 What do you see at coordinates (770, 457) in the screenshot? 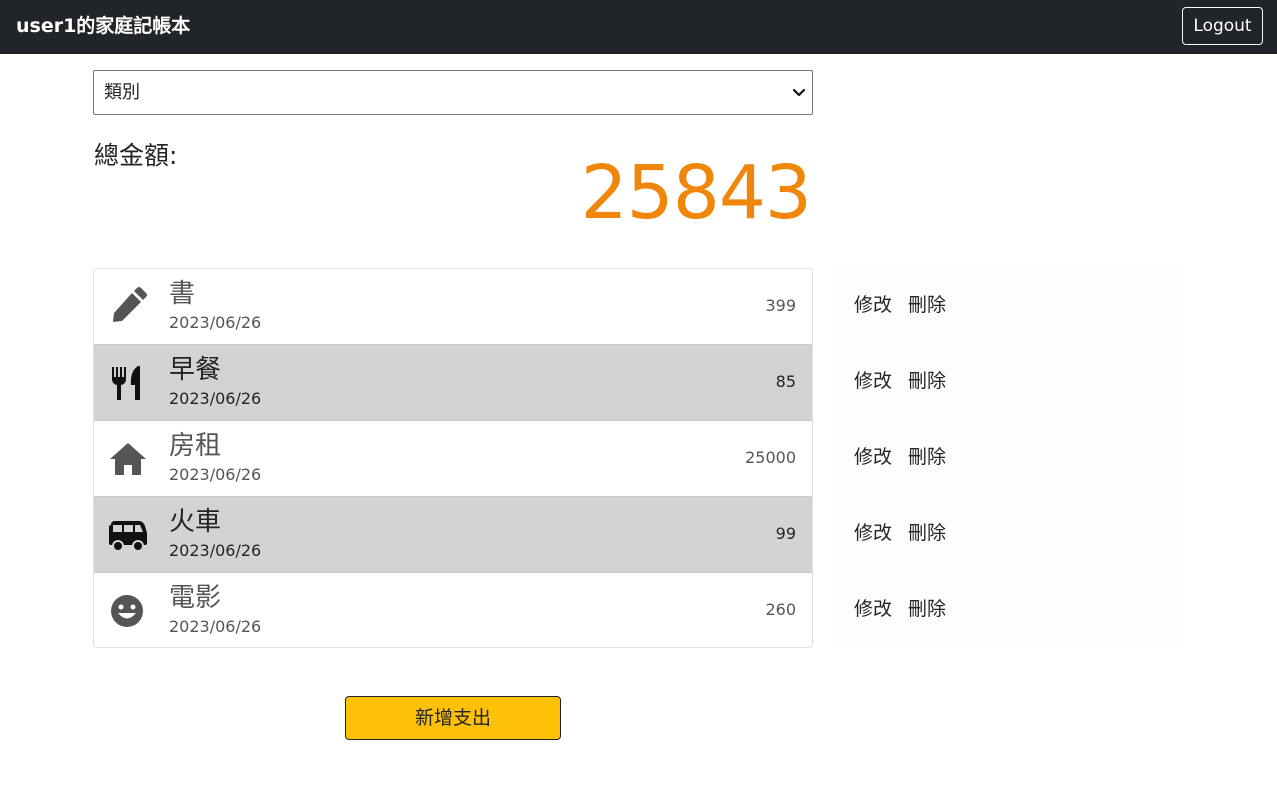
I see `expense-amount: 25000` at bounding box center [770, 457].